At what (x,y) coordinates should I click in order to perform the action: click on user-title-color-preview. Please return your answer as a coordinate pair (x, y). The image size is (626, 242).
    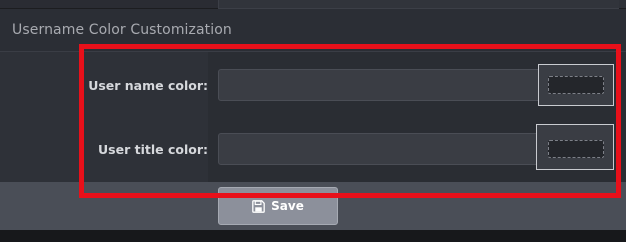
    Looking at the image, I should click on (576, 149).